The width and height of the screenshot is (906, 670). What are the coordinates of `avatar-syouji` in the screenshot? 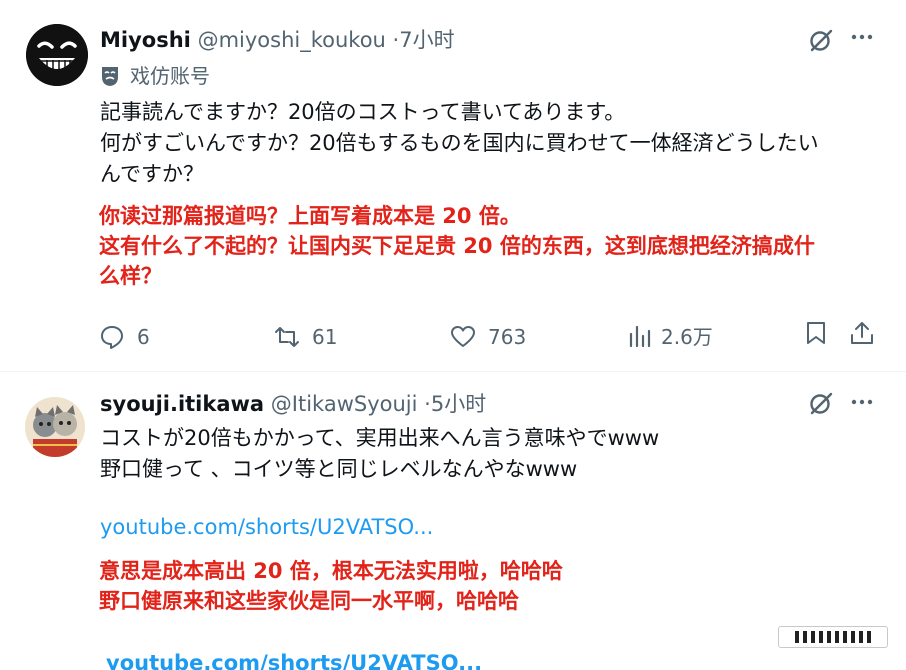 It's located at (55, 427).